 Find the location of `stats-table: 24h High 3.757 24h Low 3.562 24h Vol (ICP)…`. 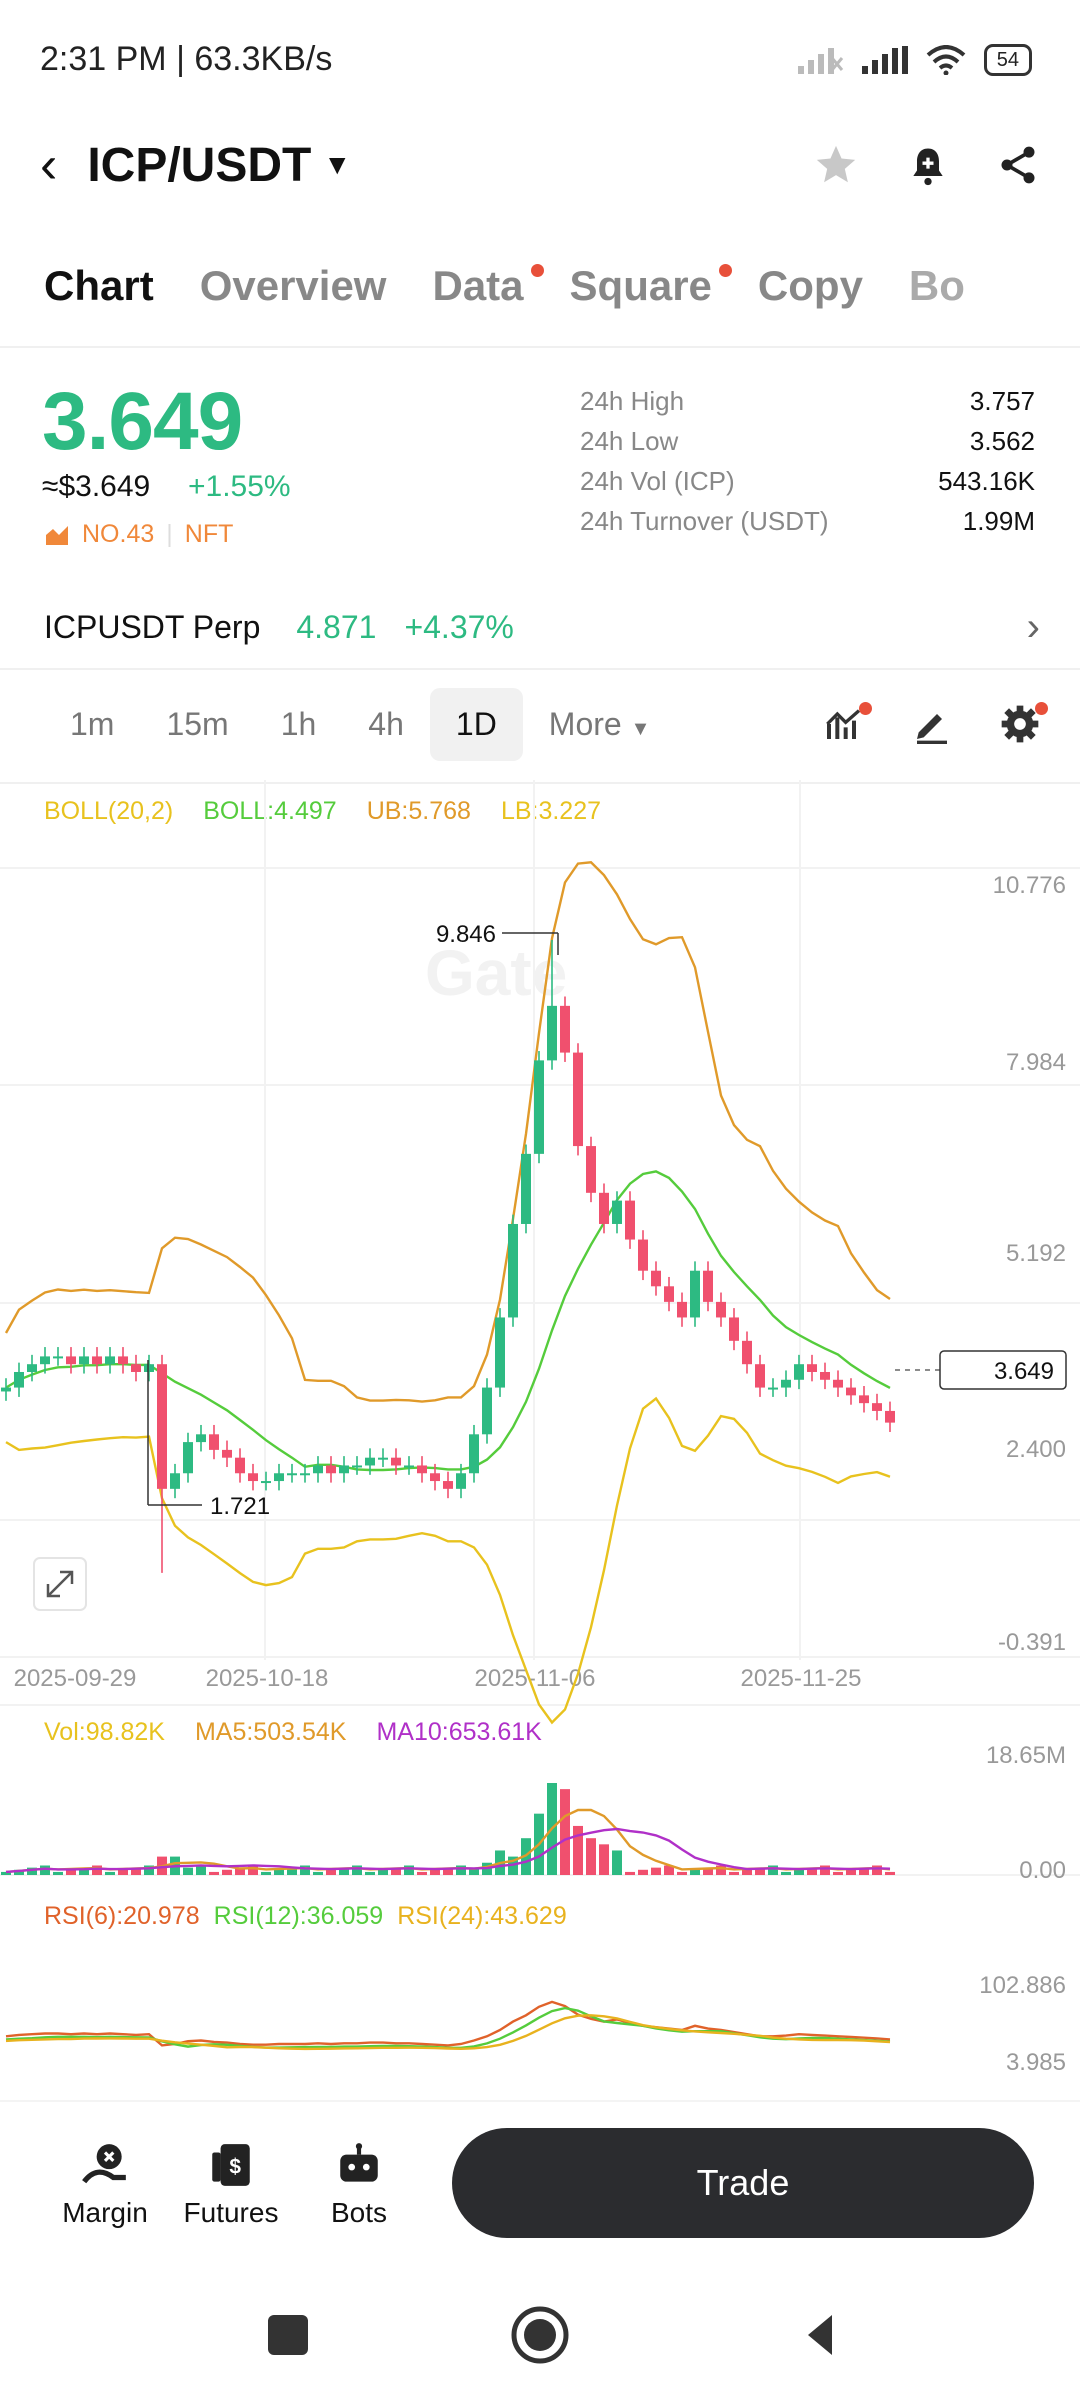

stats-table: 24h High 3.757 24h Low 3.562 24h Vol (ICP)… is located at coordinates (807, 466).